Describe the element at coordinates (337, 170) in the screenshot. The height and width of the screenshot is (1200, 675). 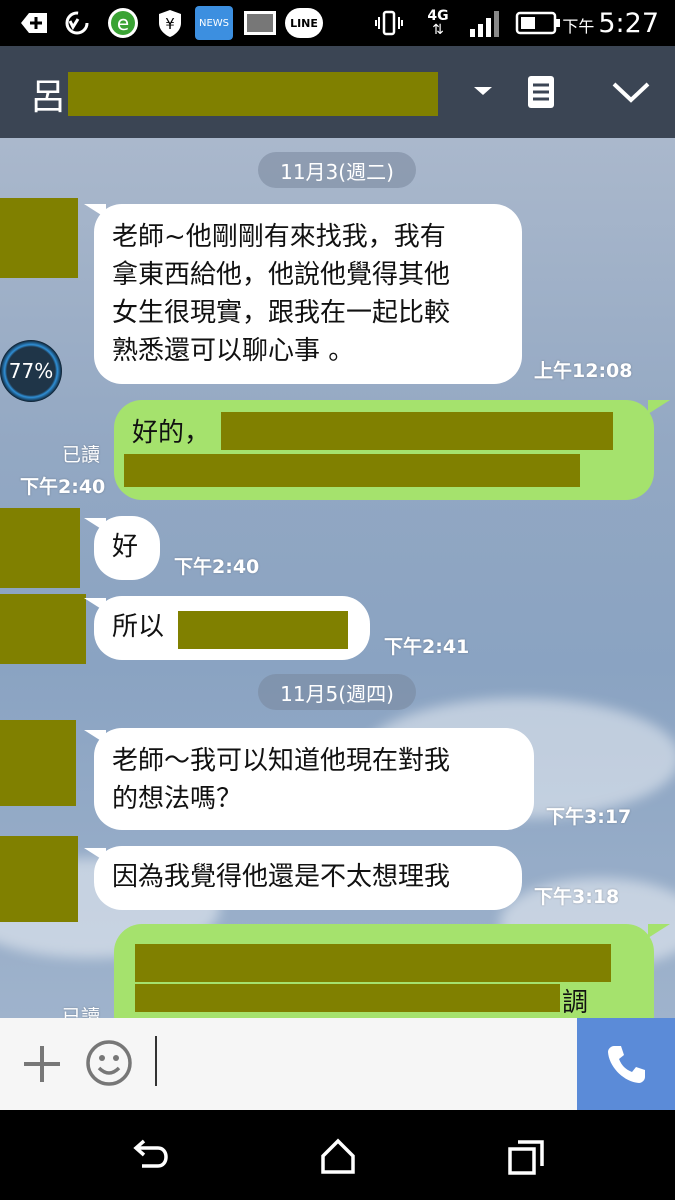
I see `date-separator: 11月3(週二)` at that location.